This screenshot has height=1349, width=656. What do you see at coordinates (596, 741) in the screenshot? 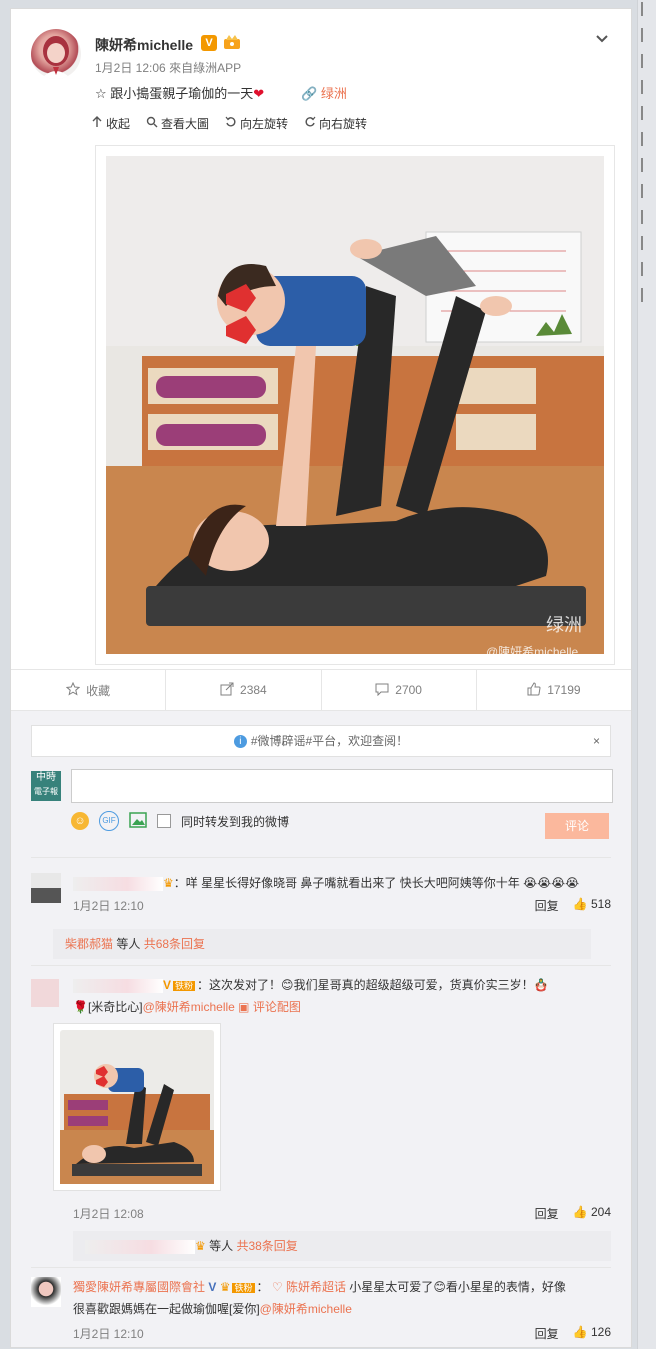
I see `close-icon: ×` at bounding box center [596, 741].